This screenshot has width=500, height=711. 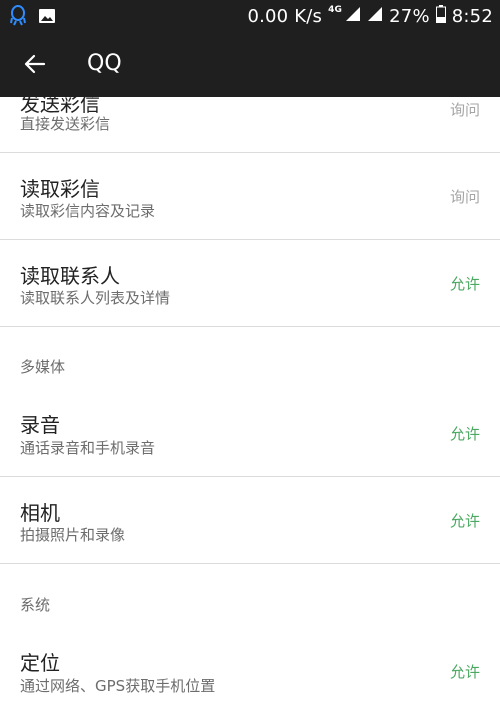 I want to click on arrow-left-icon, so click(x=35, y=64).